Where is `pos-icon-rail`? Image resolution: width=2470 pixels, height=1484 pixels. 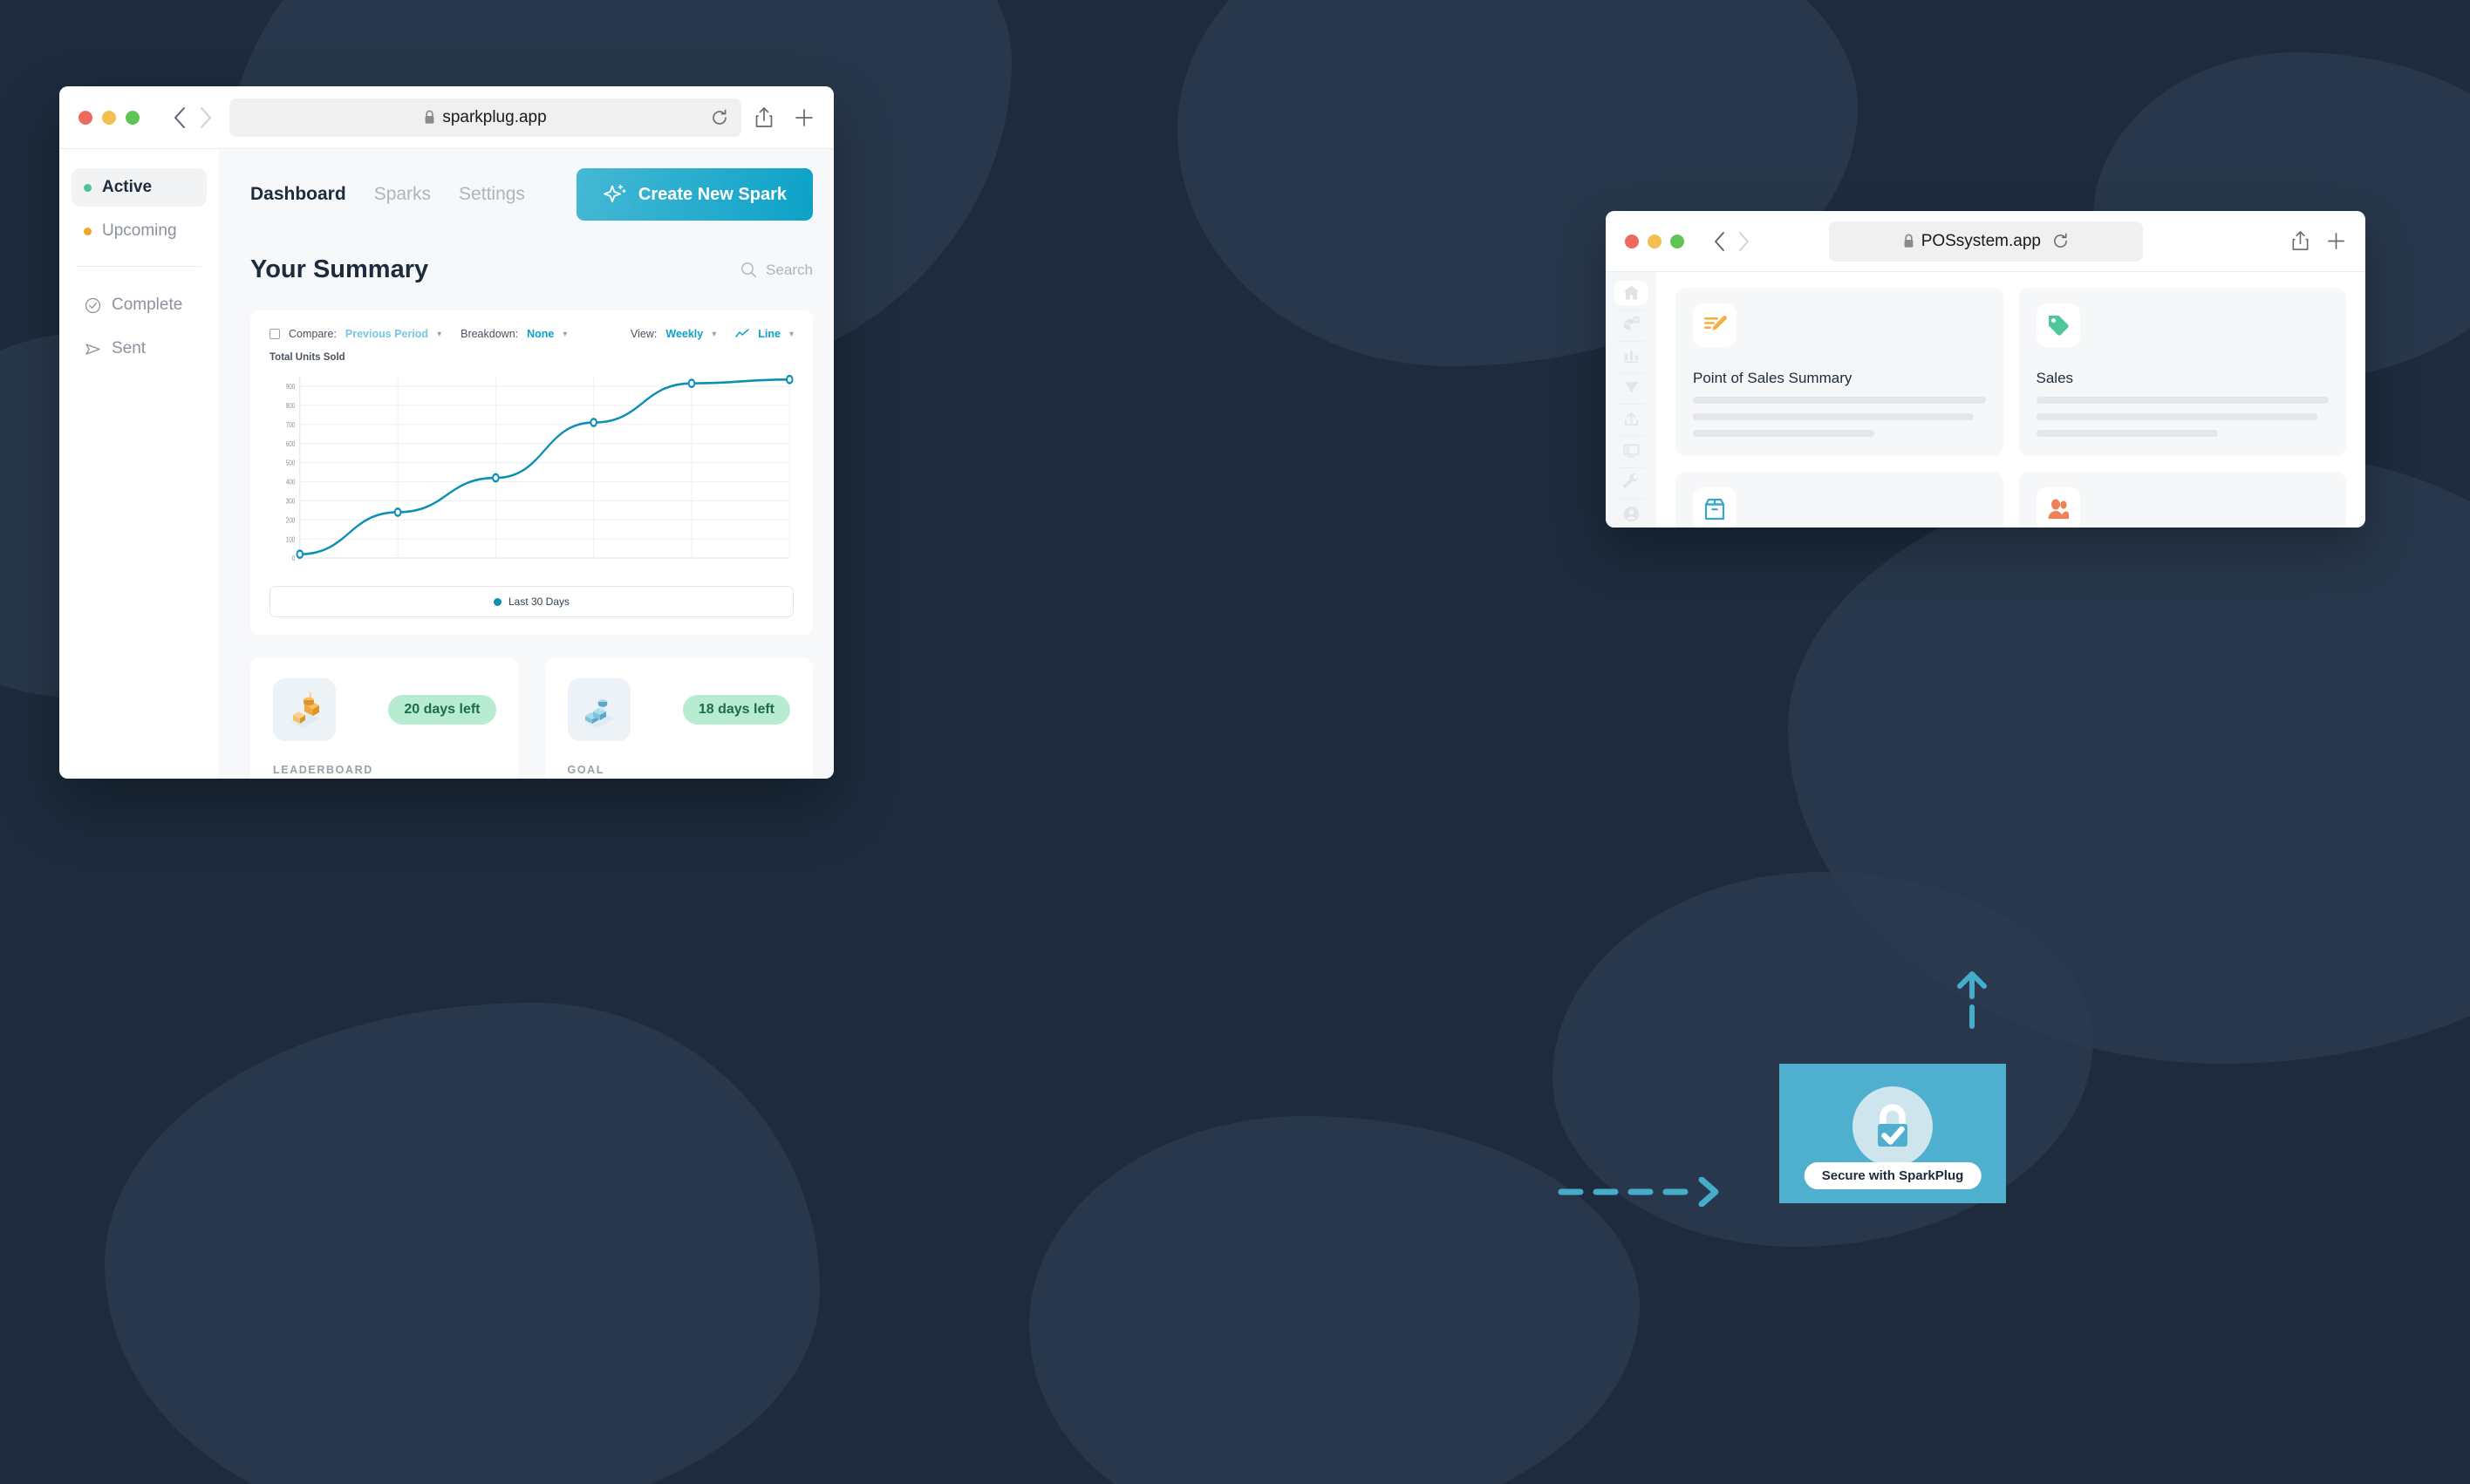 pos-icon-rail is located at coordinates (1631, 400).